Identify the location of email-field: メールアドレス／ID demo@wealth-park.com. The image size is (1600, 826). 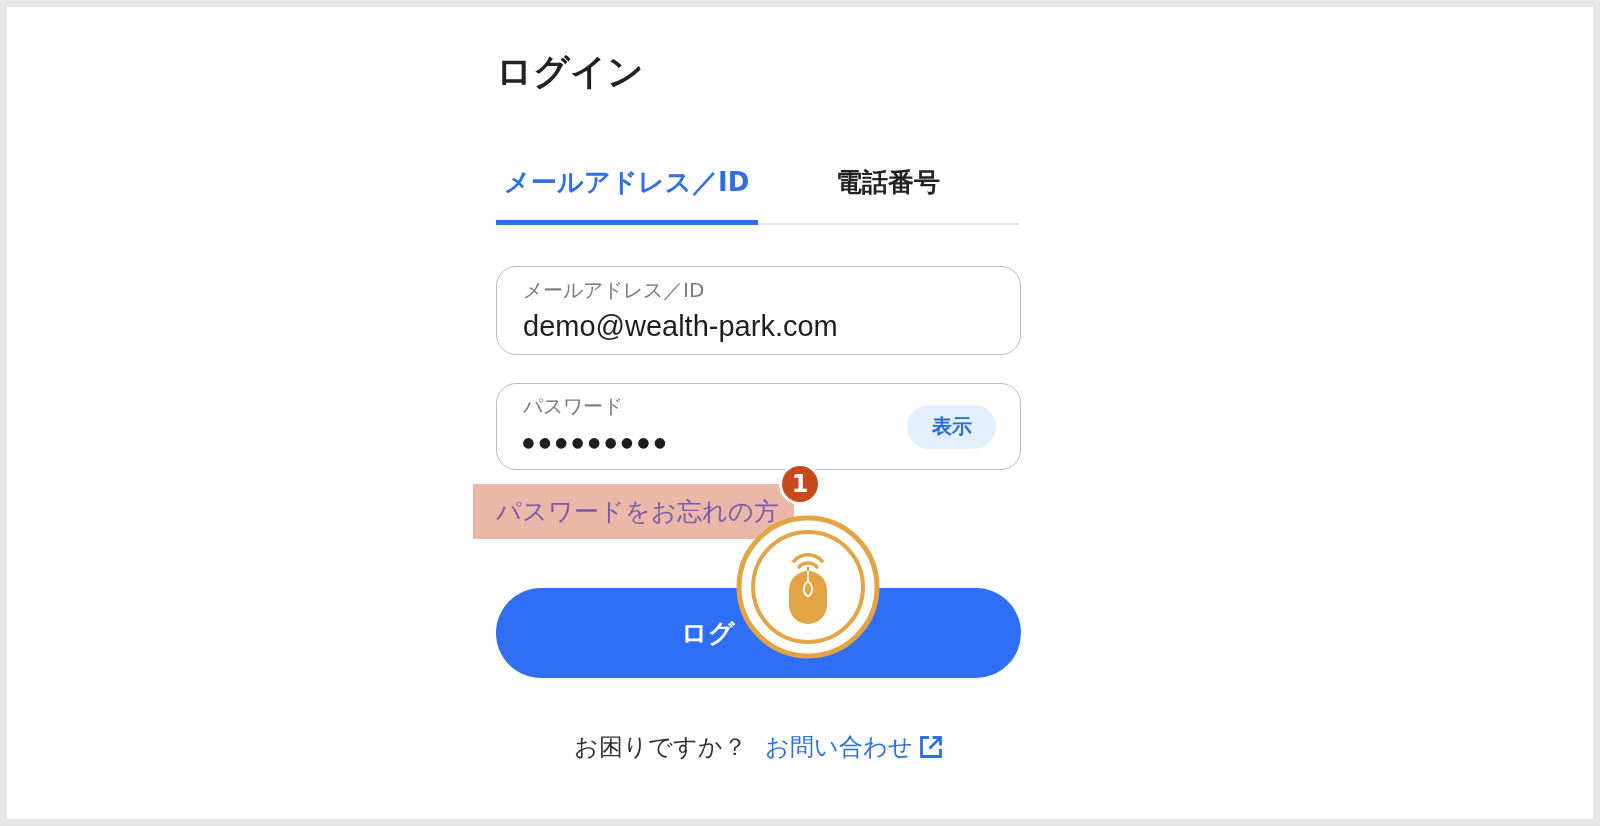
(758, 310).